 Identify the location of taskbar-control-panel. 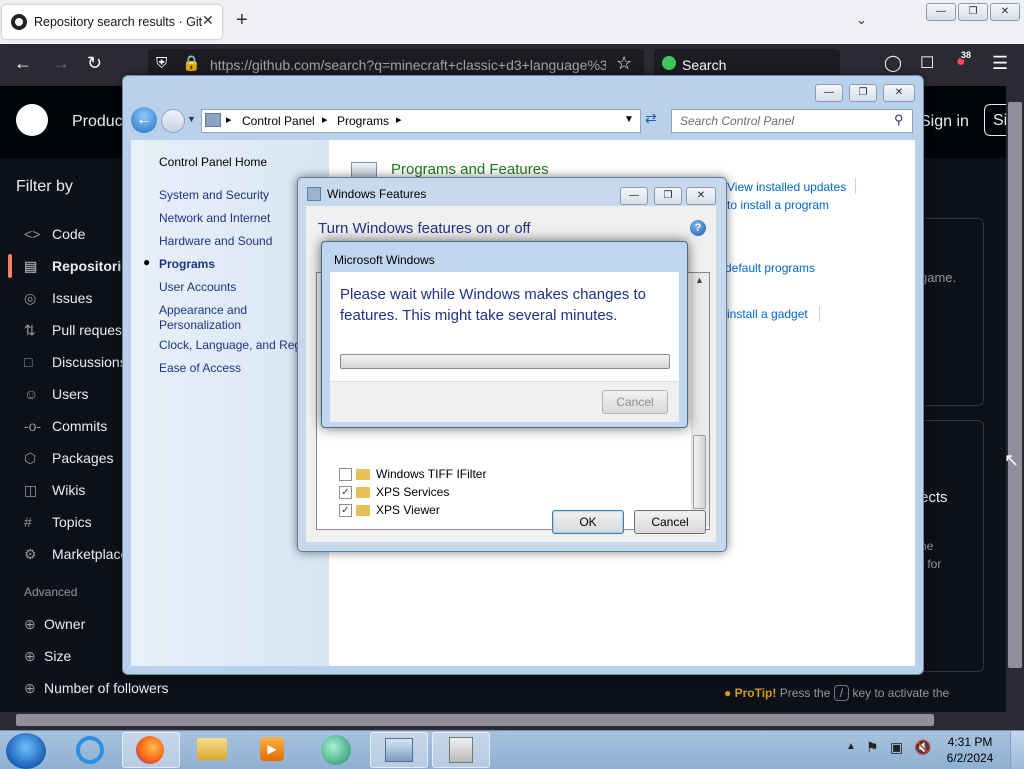
(399, 750).